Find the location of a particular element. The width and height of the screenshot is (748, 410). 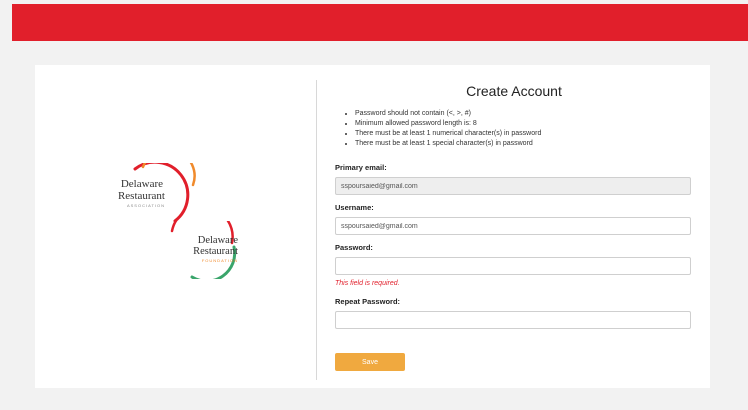

vertical-divider is located at coordinates (316, 230).